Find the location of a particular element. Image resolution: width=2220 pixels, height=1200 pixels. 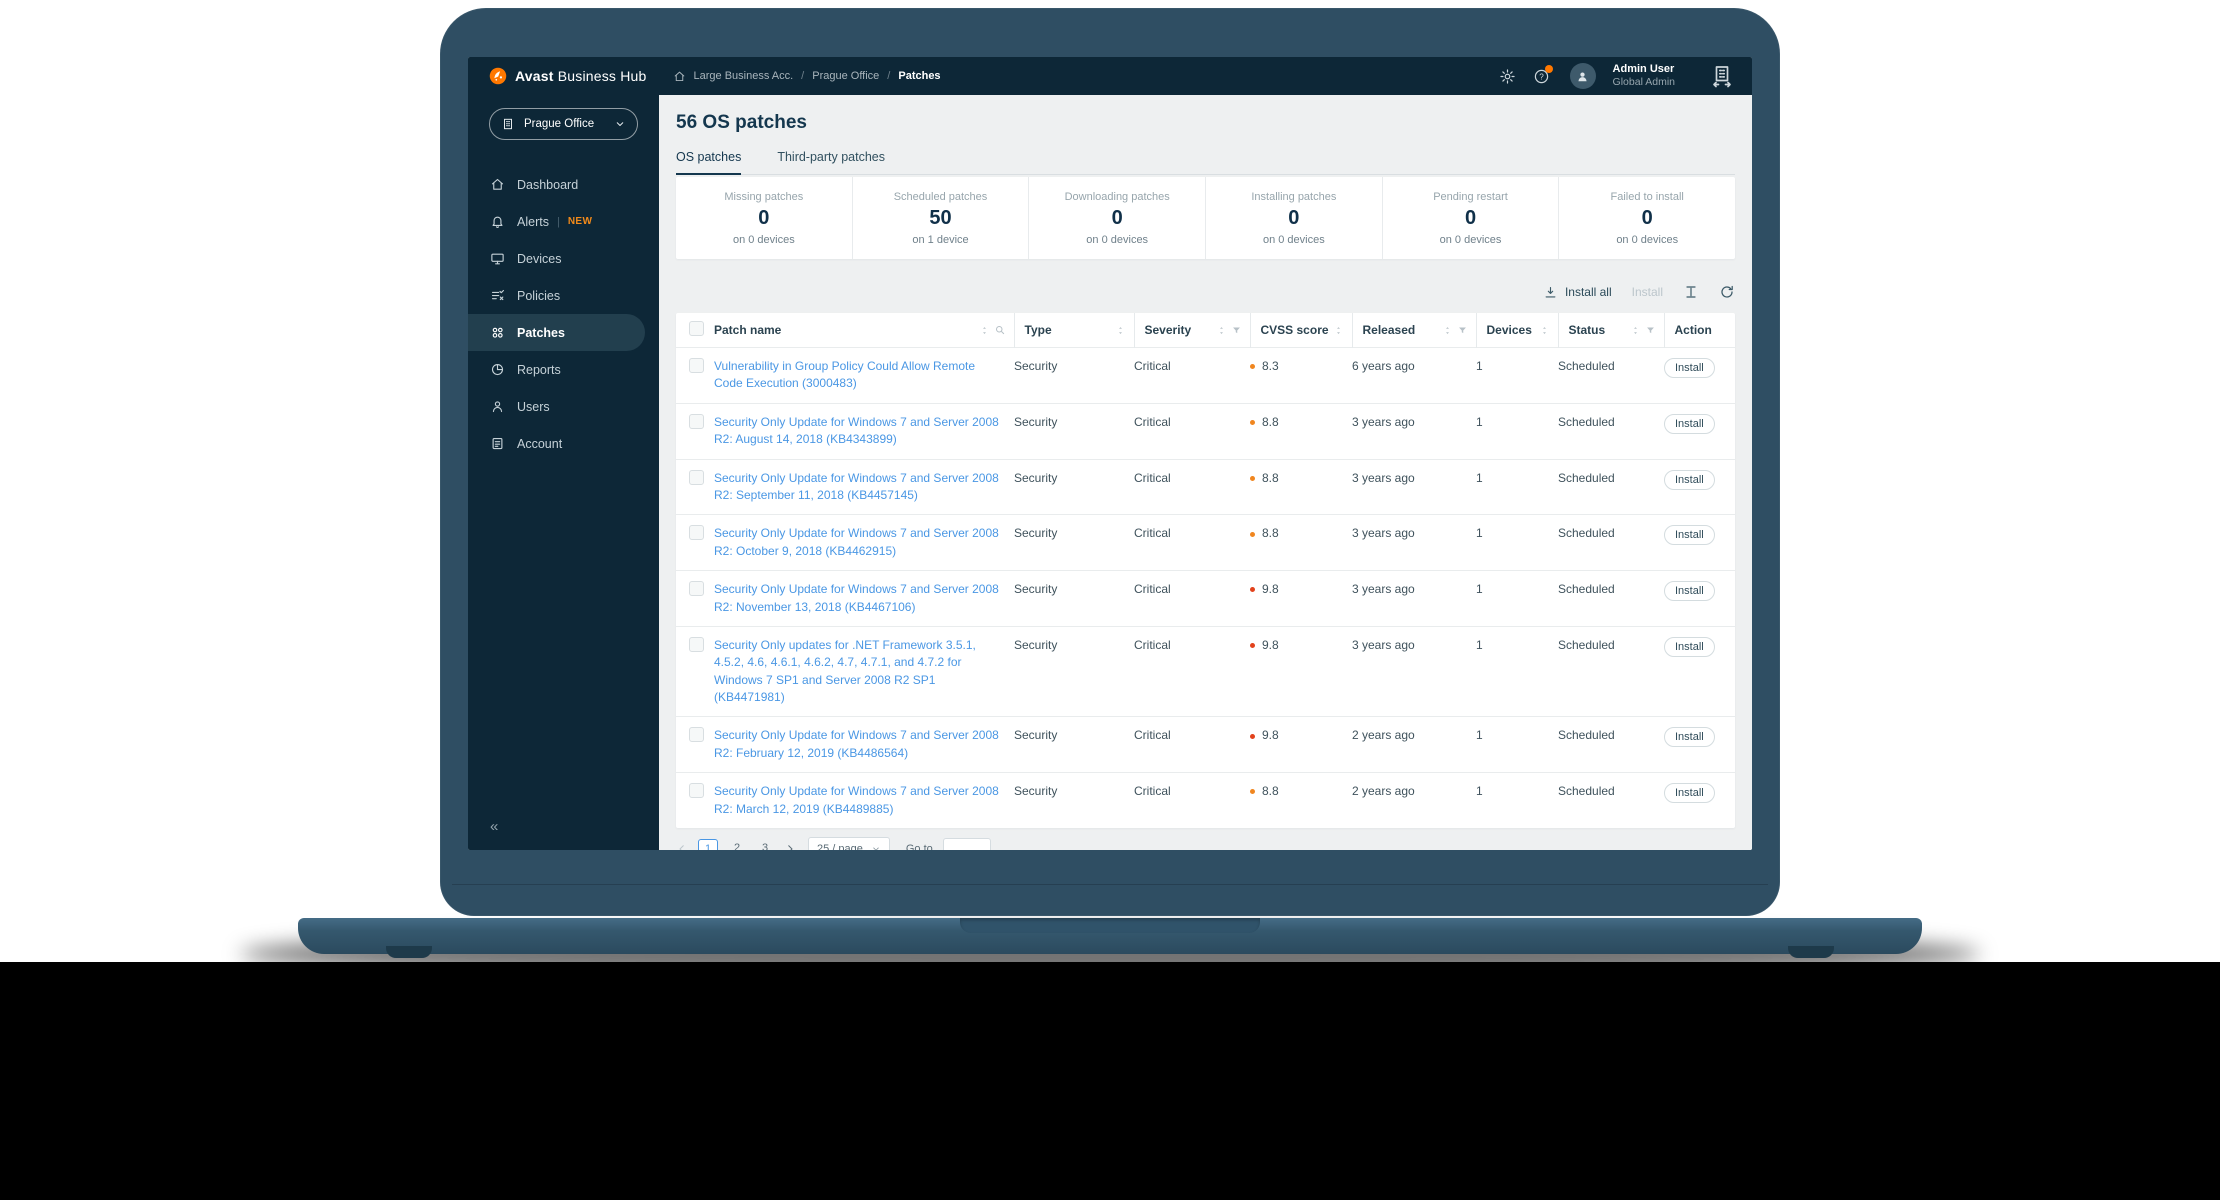

sidebar-item-alerts: Alerts | NEW is located at coordinates (563, 221).